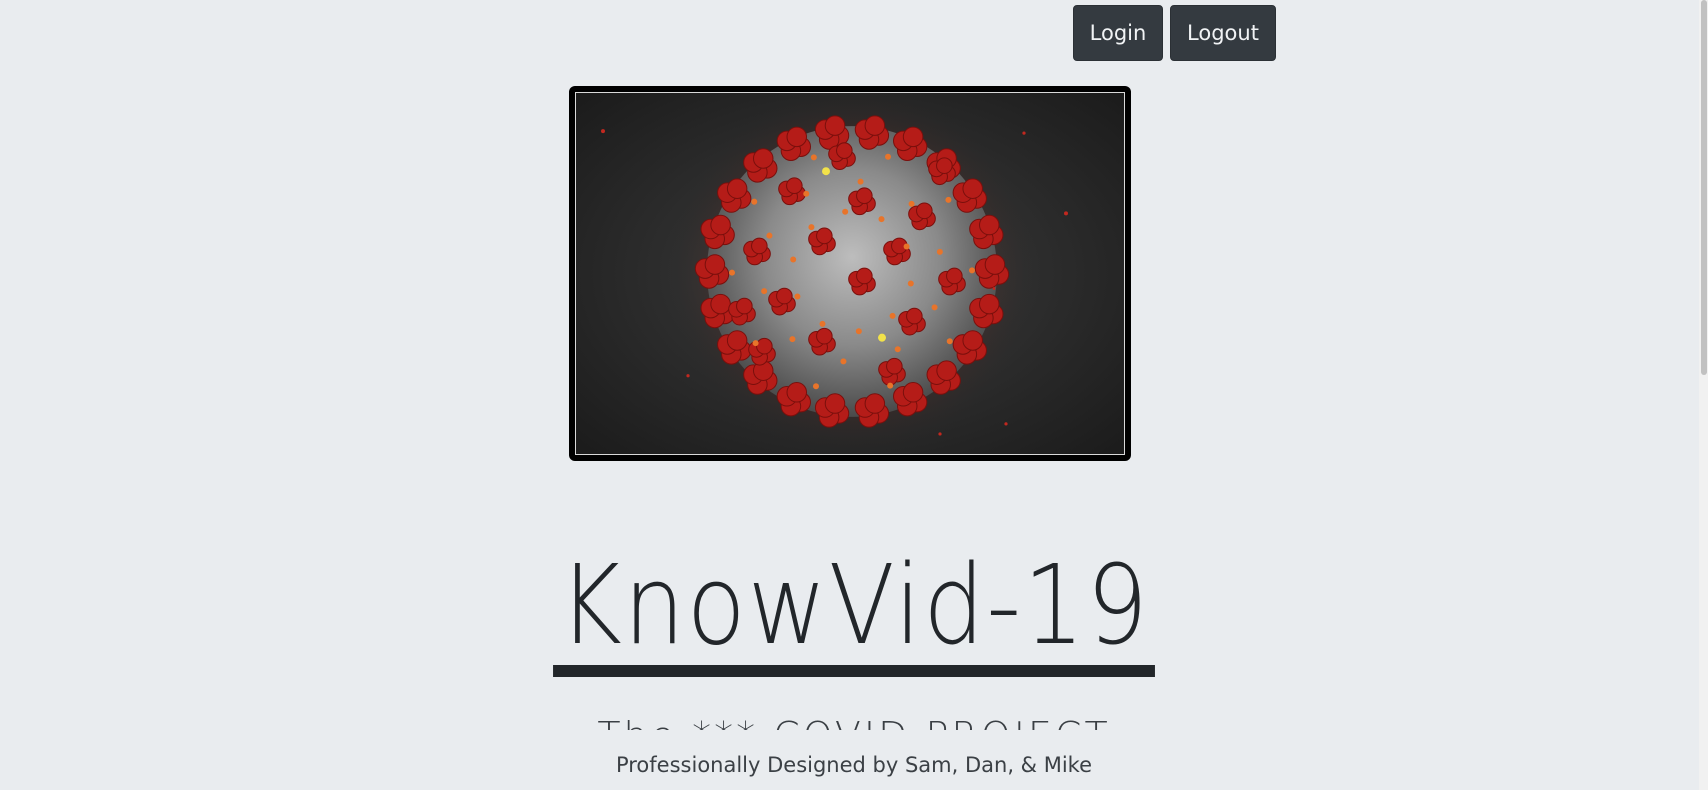  I want to click on coronavirus-illustration, so click(834, 273).